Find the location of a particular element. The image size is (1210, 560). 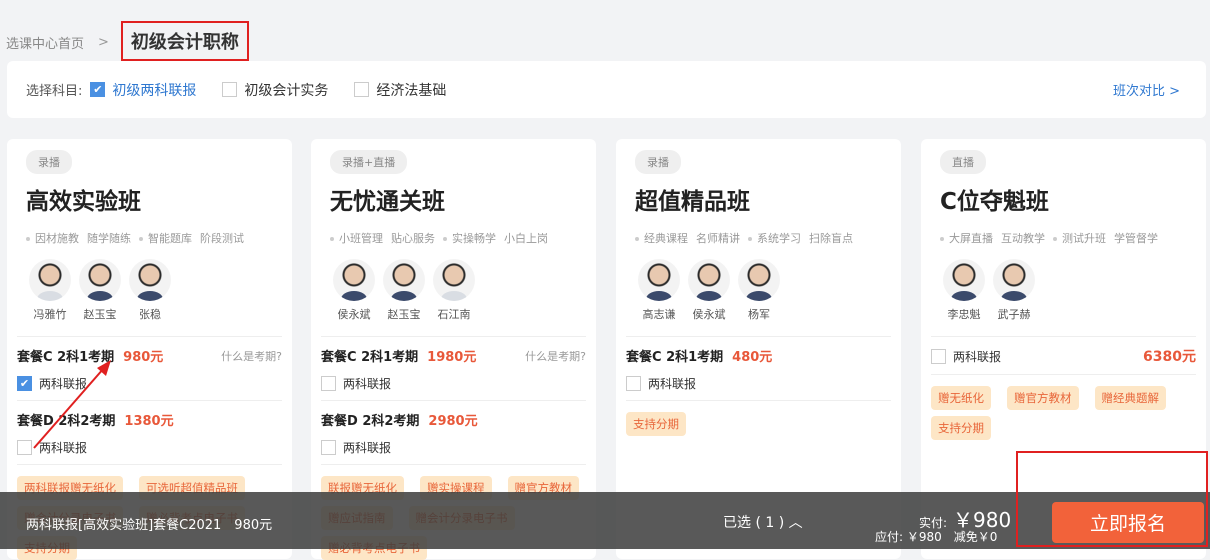

due-and-discount: 应付: ￥980 减免￥0 is located at coordinates (936, 537).